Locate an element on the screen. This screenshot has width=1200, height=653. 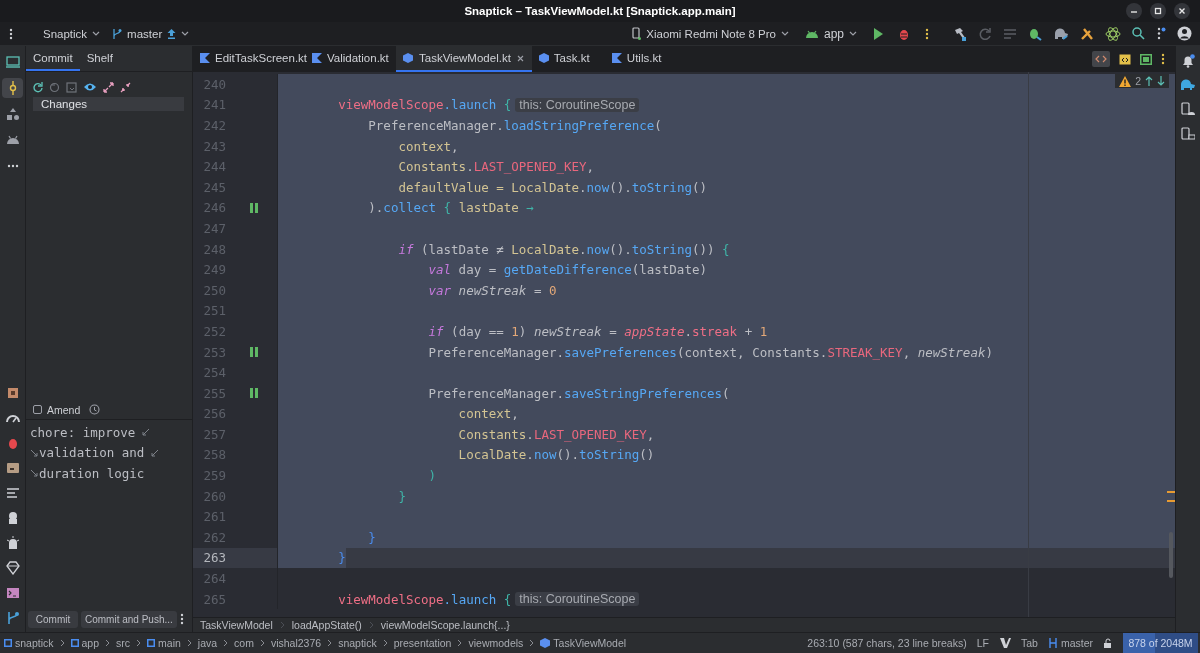
code-line: LocalDate.now().toString() is located at coordinates (556, 455).